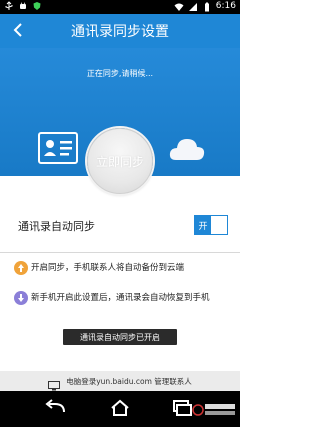  I want to click on auto-sync-label: 通讯录自动同步, so click(56, 226).